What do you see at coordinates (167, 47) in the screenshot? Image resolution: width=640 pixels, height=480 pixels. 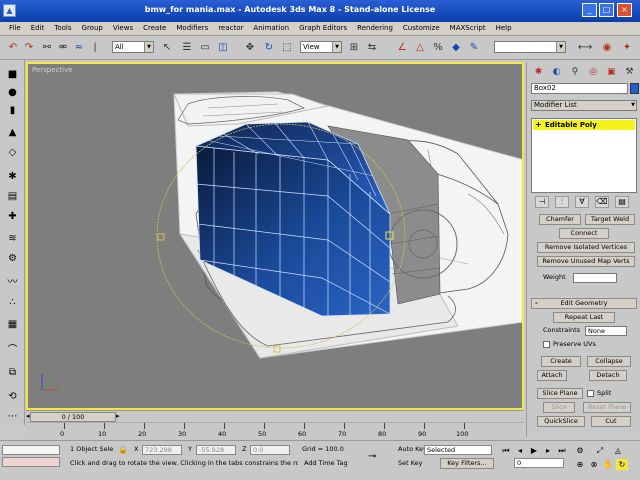 I see `select-object-icon: ↖` at bounding box center [167, 47].